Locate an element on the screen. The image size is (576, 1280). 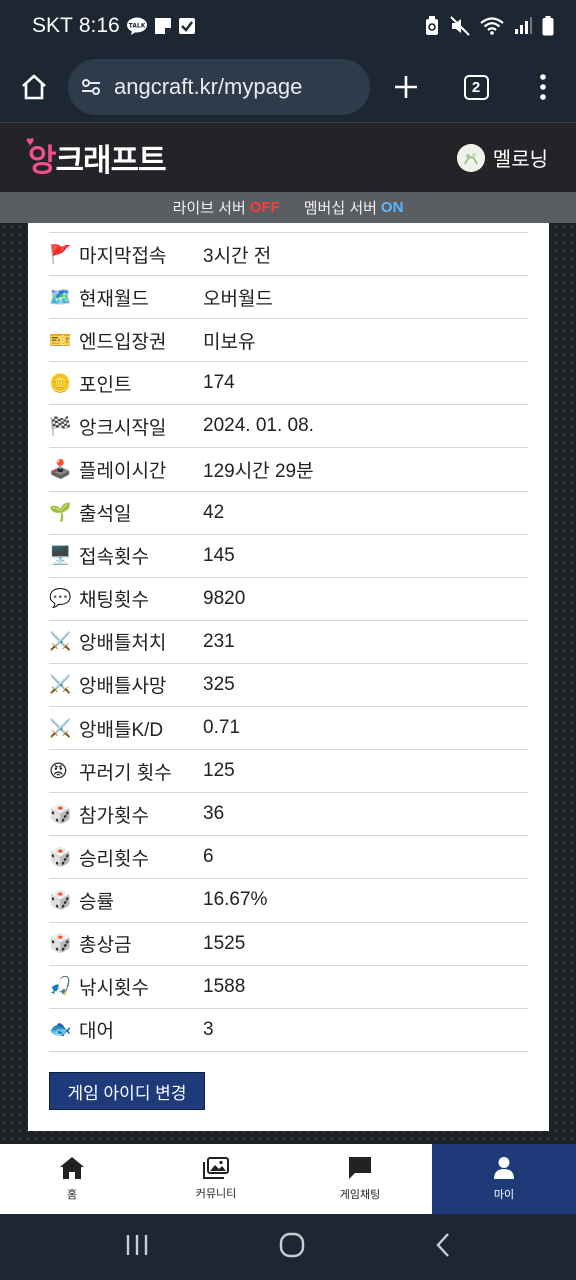
tab-switcher-button: 2 is located at coordinates (476, 87).